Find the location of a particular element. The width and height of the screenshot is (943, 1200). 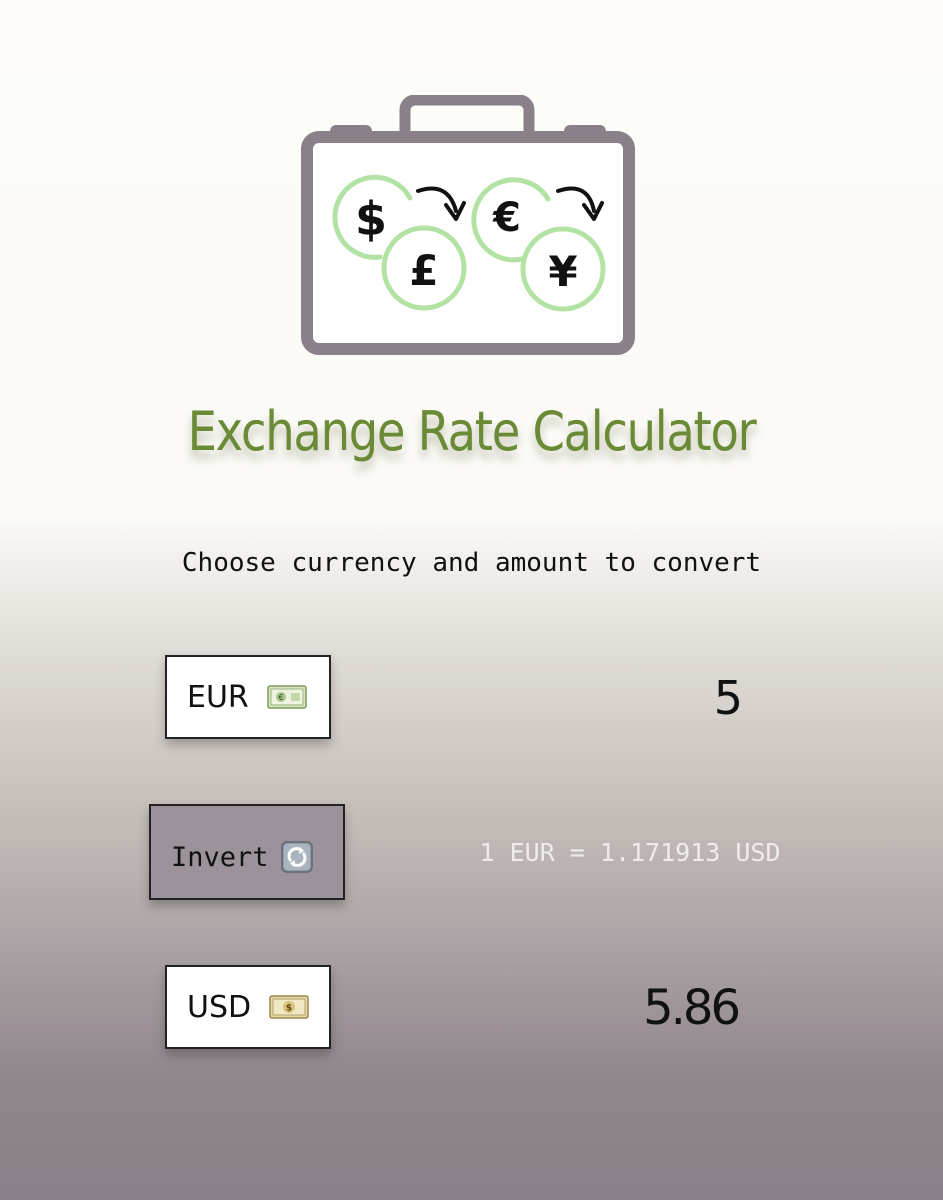

euro-banknote-icon: € is located at coordinates (287, 697).